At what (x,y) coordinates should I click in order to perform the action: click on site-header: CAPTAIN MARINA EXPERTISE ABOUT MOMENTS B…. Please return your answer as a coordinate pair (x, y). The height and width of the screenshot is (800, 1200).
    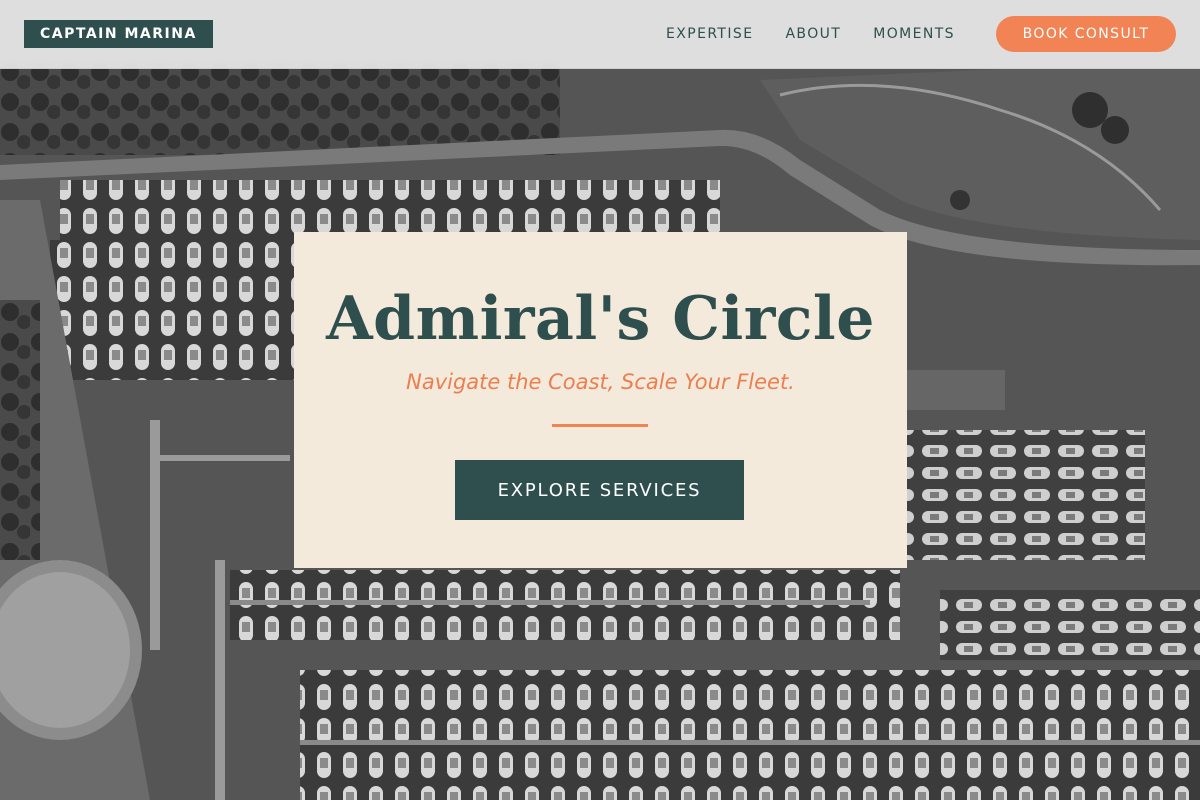
    Looking at the image, I should click on (600, 34).